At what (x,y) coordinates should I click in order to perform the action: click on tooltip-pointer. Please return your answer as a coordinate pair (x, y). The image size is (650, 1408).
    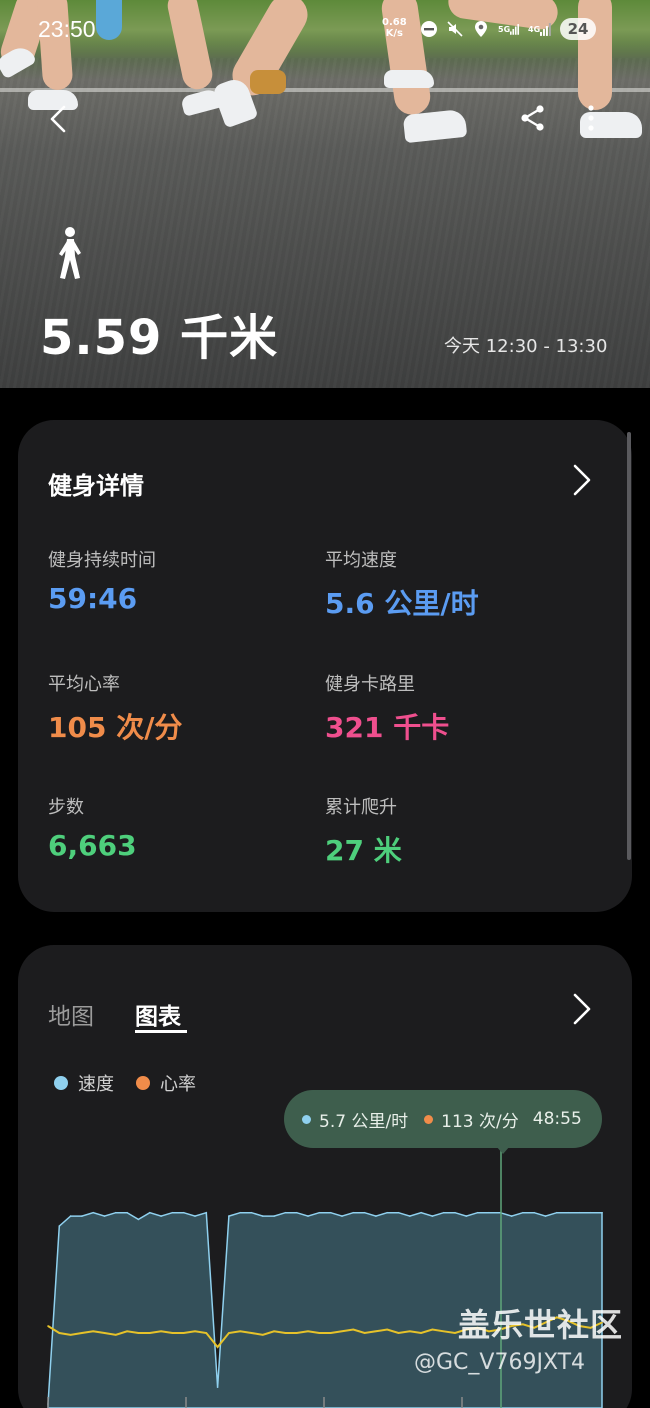
    Looking at the image, I should click on (503, 1150).